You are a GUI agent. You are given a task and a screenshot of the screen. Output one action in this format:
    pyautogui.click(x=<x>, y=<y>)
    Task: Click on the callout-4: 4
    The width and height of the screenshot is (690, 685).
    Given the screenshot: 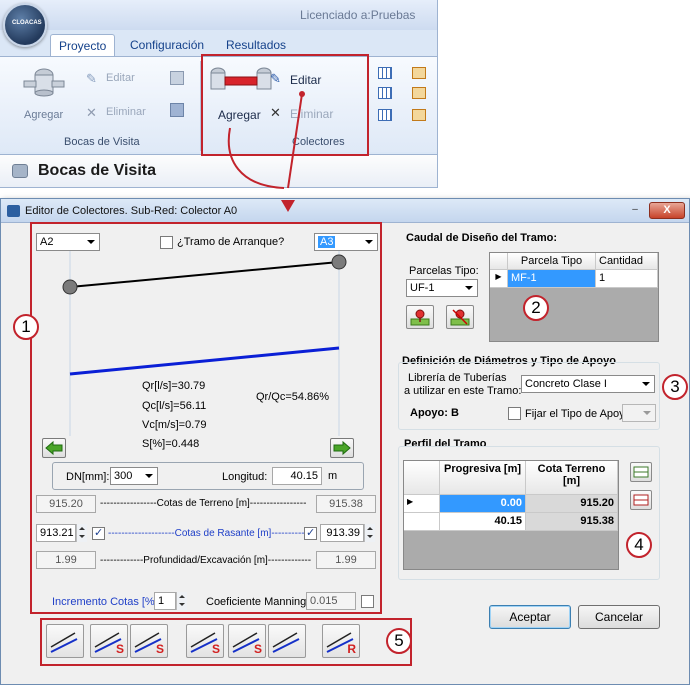 What is the action you would take?
    pyautogui.click(x=639, y=545)
    